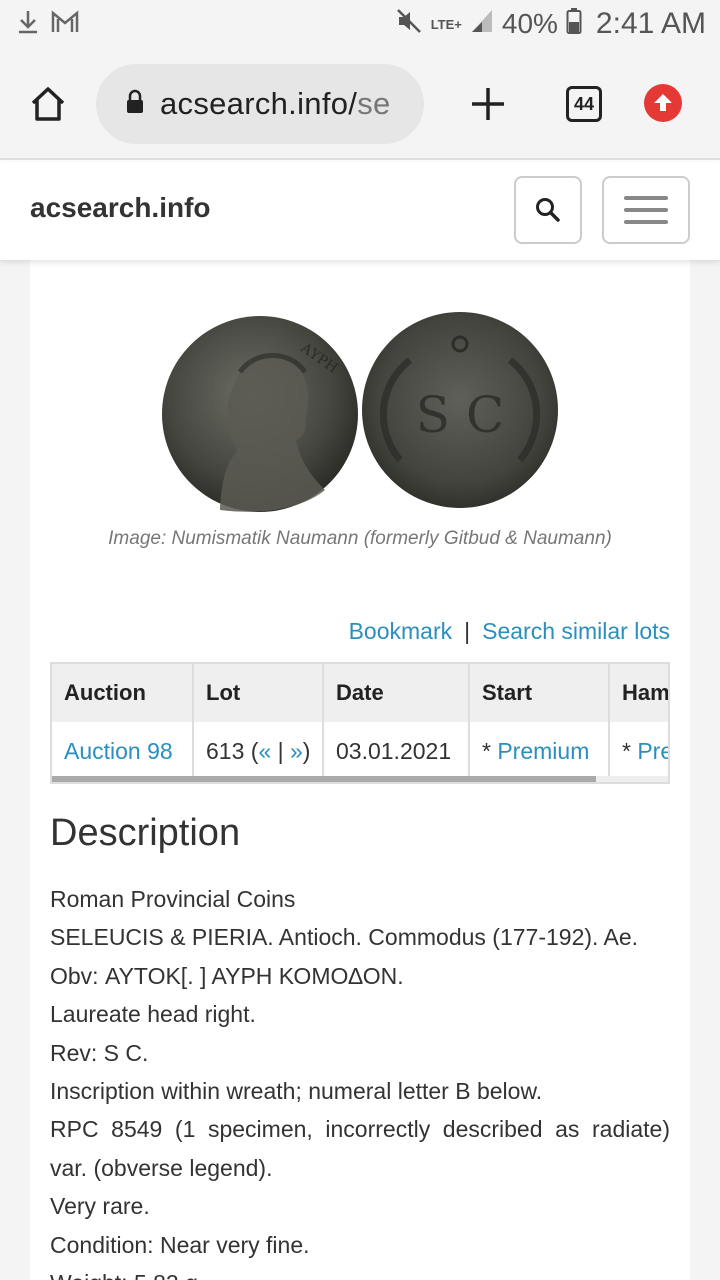 This screenshot has height=1280, width=720. What do you see at coordinates (576, 631) in the screenshot?
I see `search-similar-link: Search similar lots` at bounding box center [576, 631].